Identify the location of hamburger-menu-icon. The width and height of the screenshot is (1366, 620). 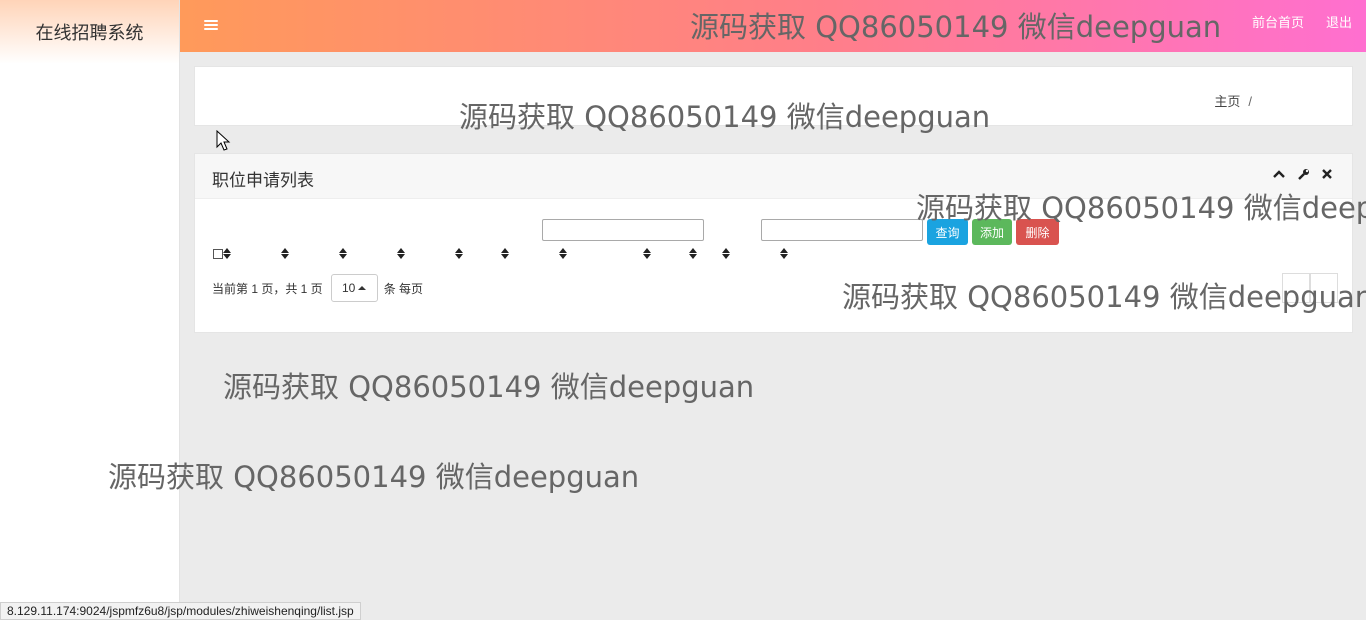
(211, 25).